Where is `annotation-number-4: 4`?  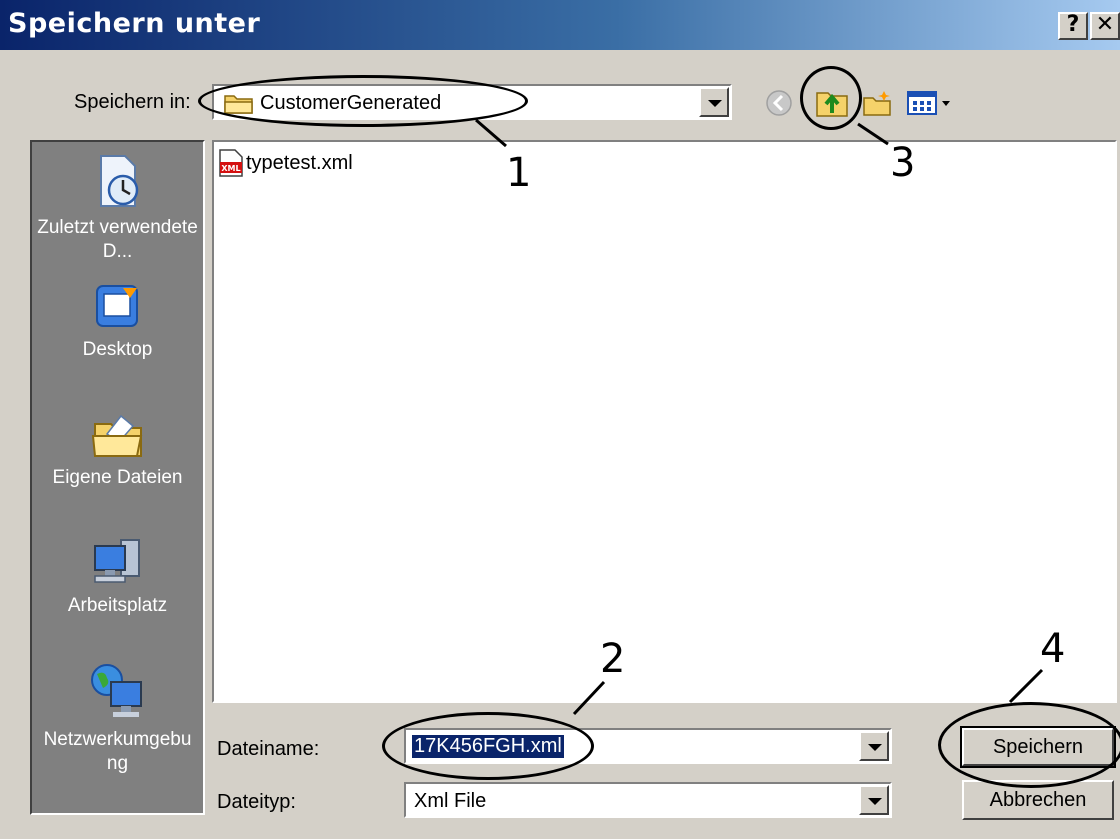 annotation-number-4: 4 is located at coordinates (1053, 649).